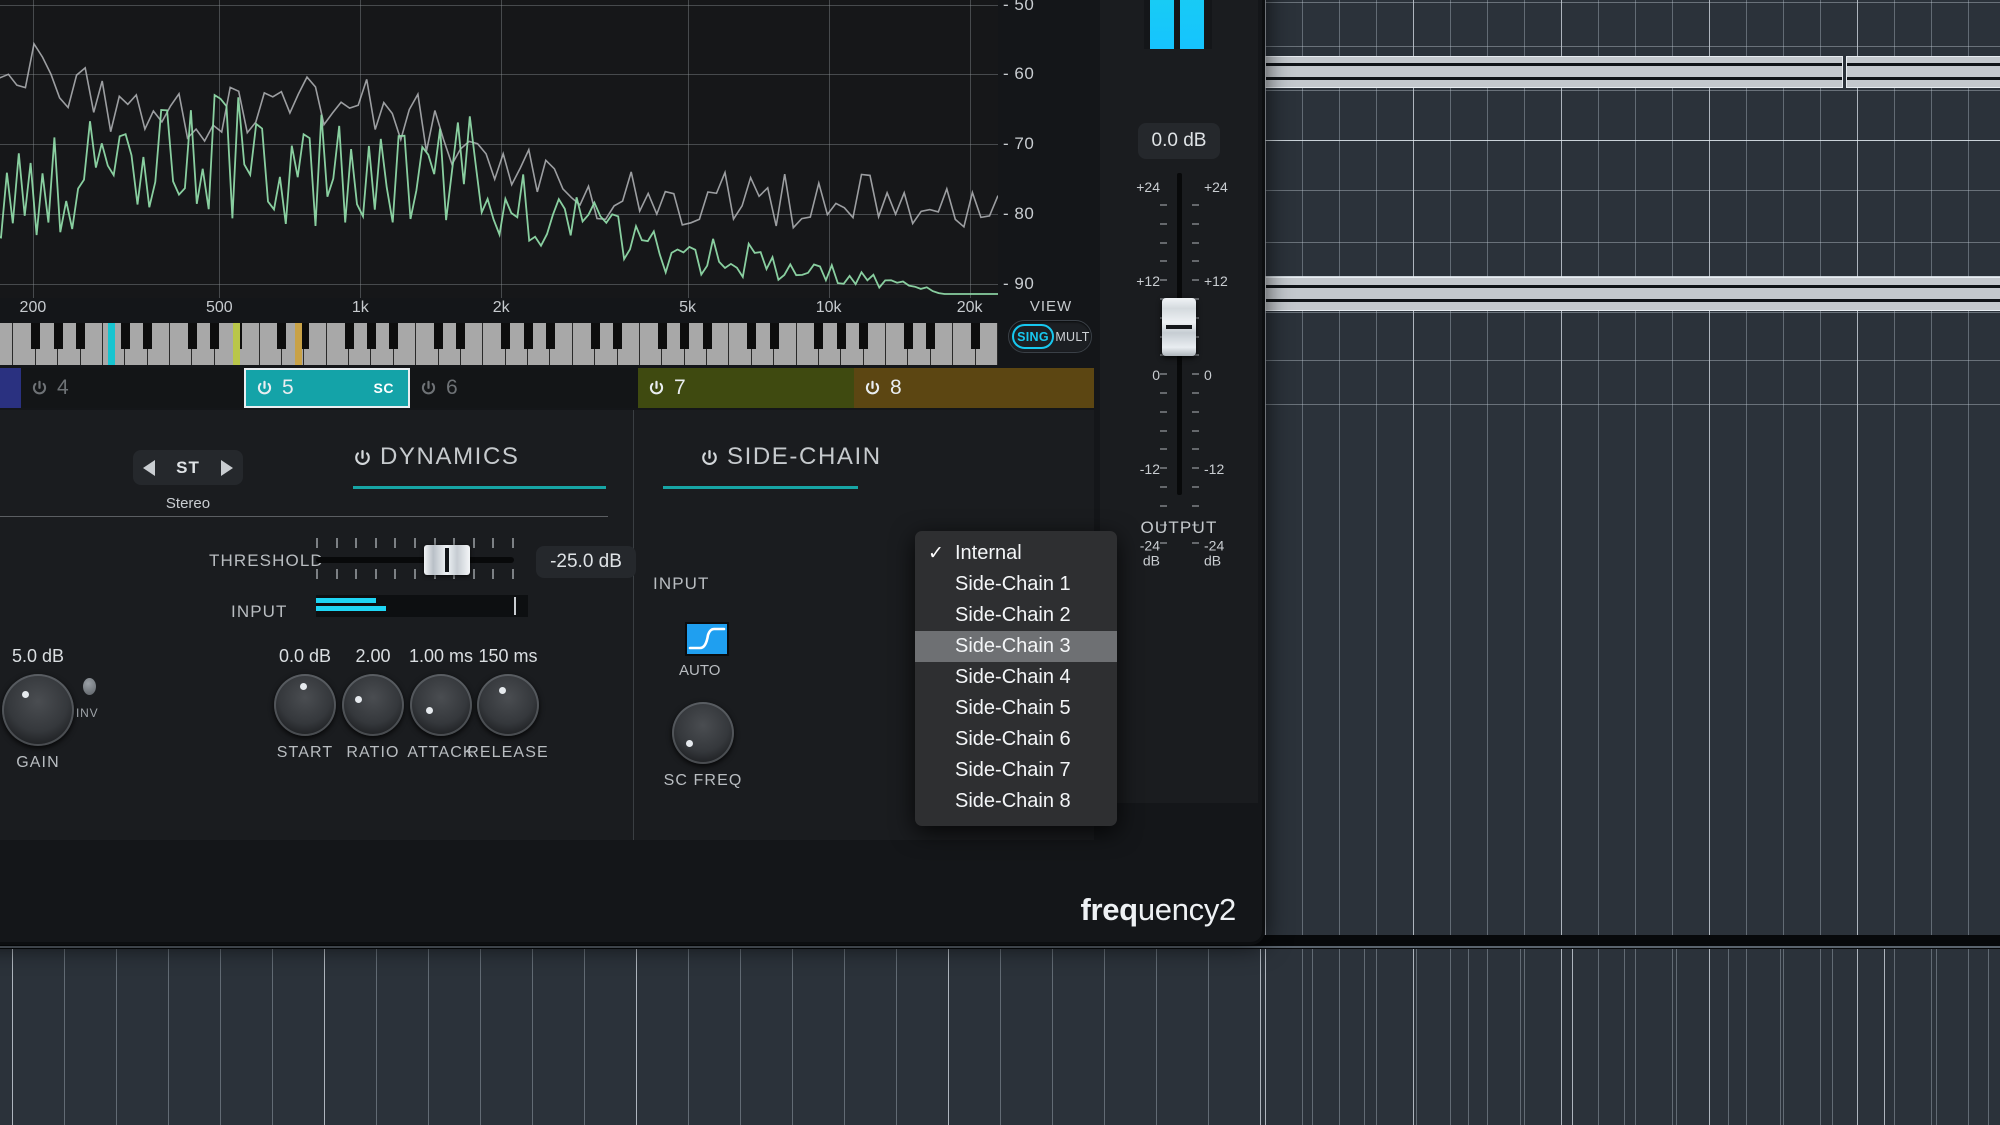 This screenshot has width=2000, height=1125. I want to click on threshold-value: -25.0 dB, so click(586, 562).